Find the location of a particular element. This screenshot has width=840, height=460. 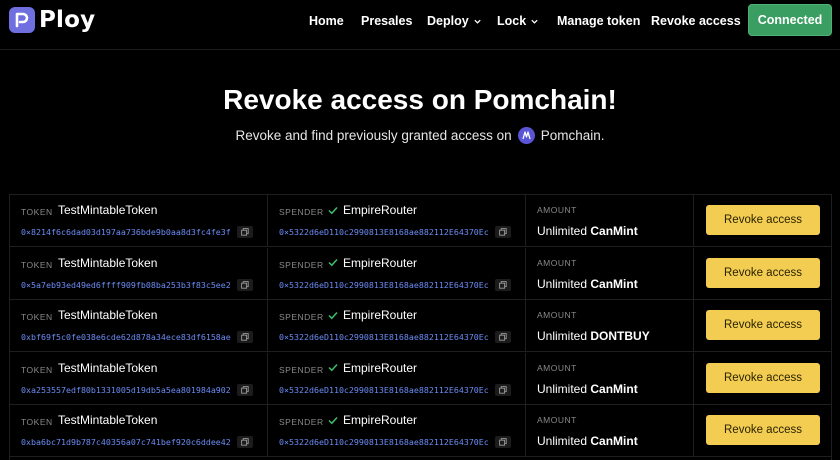

nav-revoke-access: Revoke access is located at coordinates (696, 21).